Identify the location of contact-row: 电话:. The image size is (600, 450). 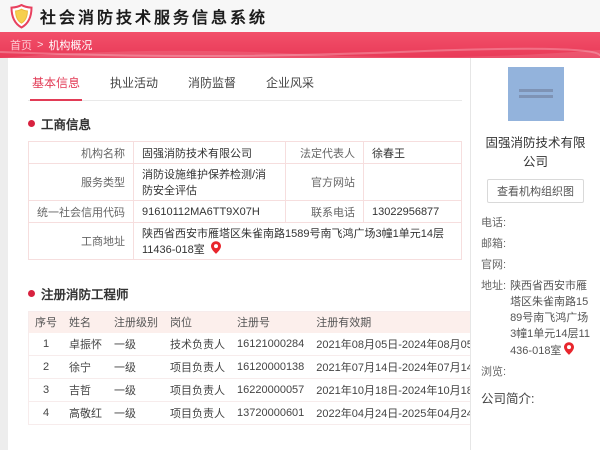
(535, 223).